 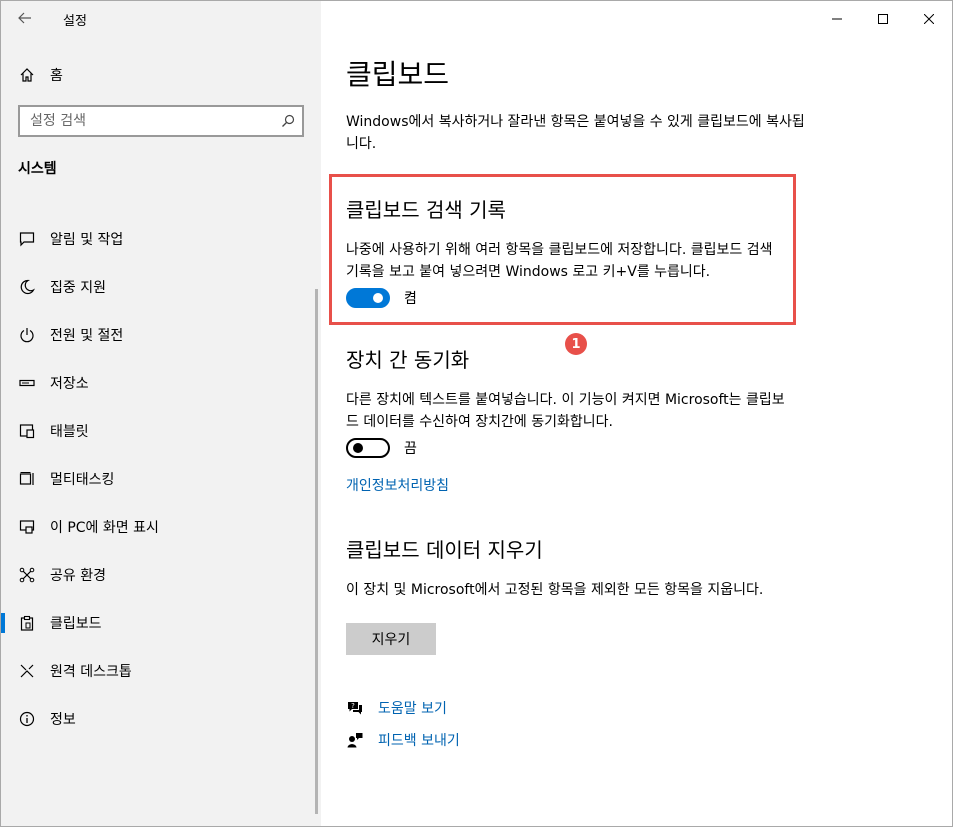 I want to click on clear-heading: 클립보드 데이터 지우기, so click(x=444, y=550).